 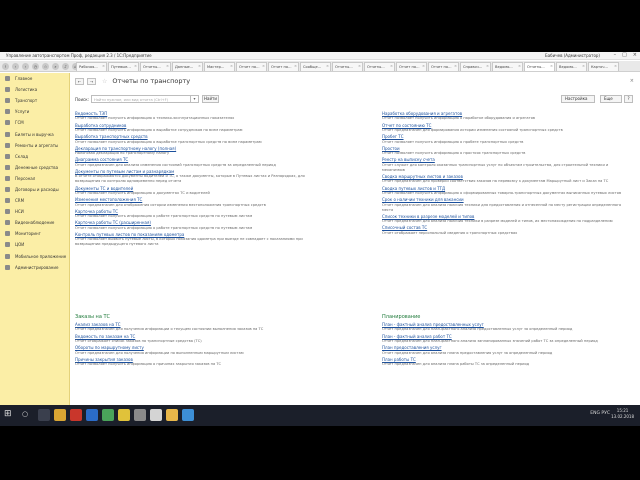 What do you see at coordinates (141, 99) in the screenshot?
I see `search-input: Найти нужное, или вид отчета (Ctrl+F)` at bounding box center [141, 99].